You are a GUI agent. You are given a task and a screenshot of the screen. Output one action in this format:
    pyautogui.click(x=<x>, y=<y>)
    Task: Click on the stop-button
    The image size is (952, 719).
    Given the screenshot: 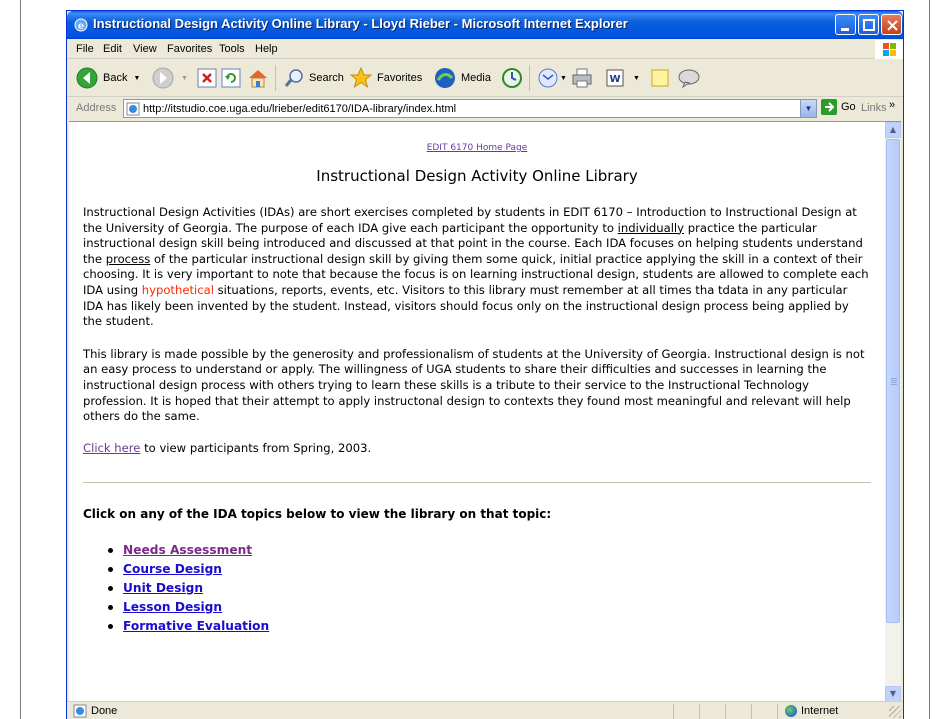 What is the action you would take?
    pyautogui.click(x=207, y=78)
    